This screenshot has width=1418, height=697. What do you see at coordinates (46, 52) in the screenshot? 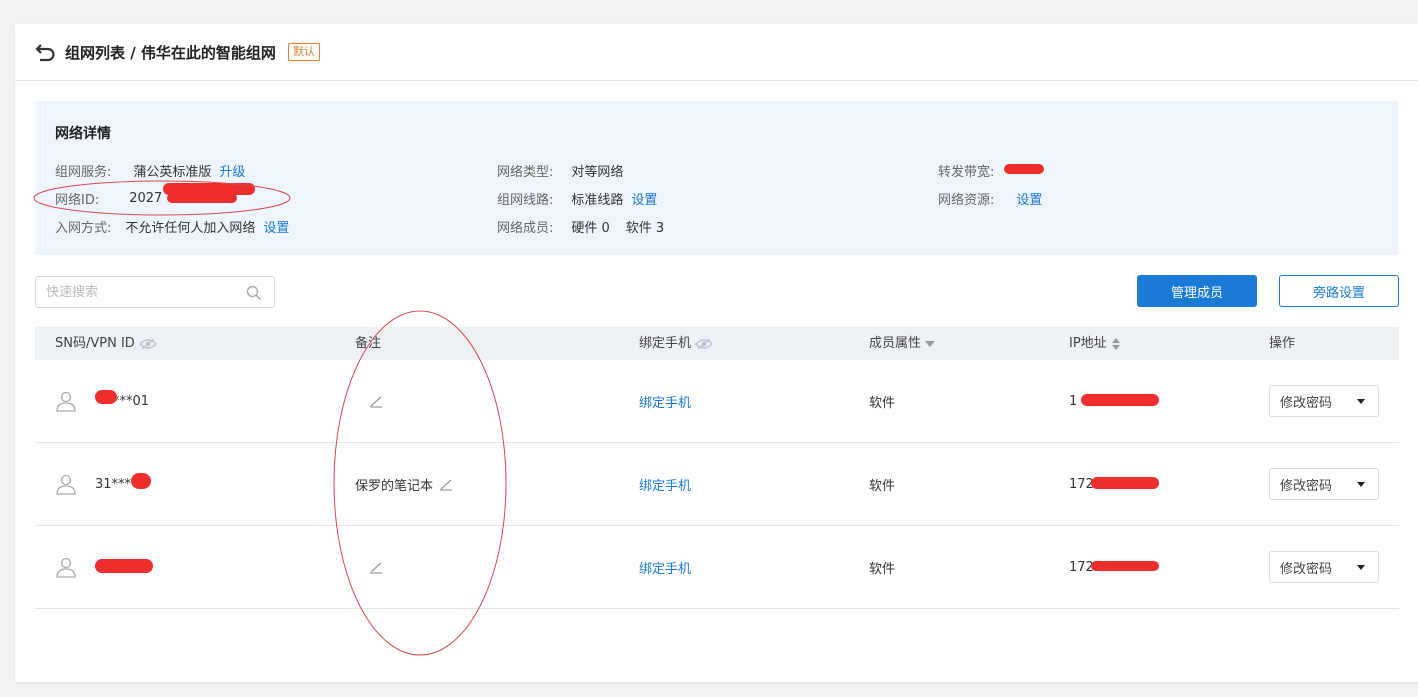
I see `back-icon` at bounding box center [46, 52].